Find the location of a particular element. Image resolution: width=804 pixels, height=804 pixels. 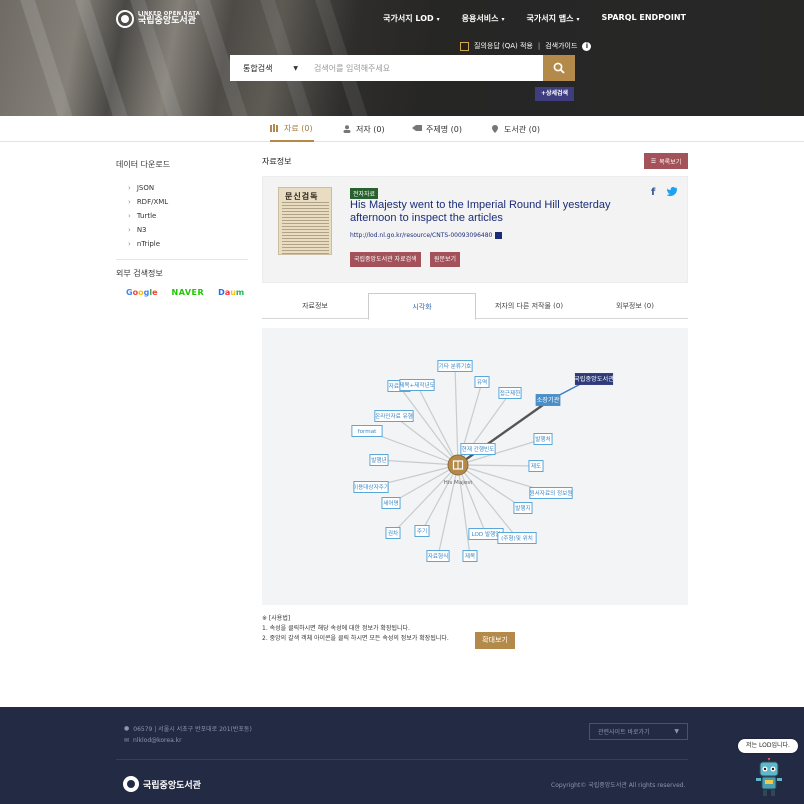

graph-node: (주형)및 위치 is located at coordinates (517, 538).